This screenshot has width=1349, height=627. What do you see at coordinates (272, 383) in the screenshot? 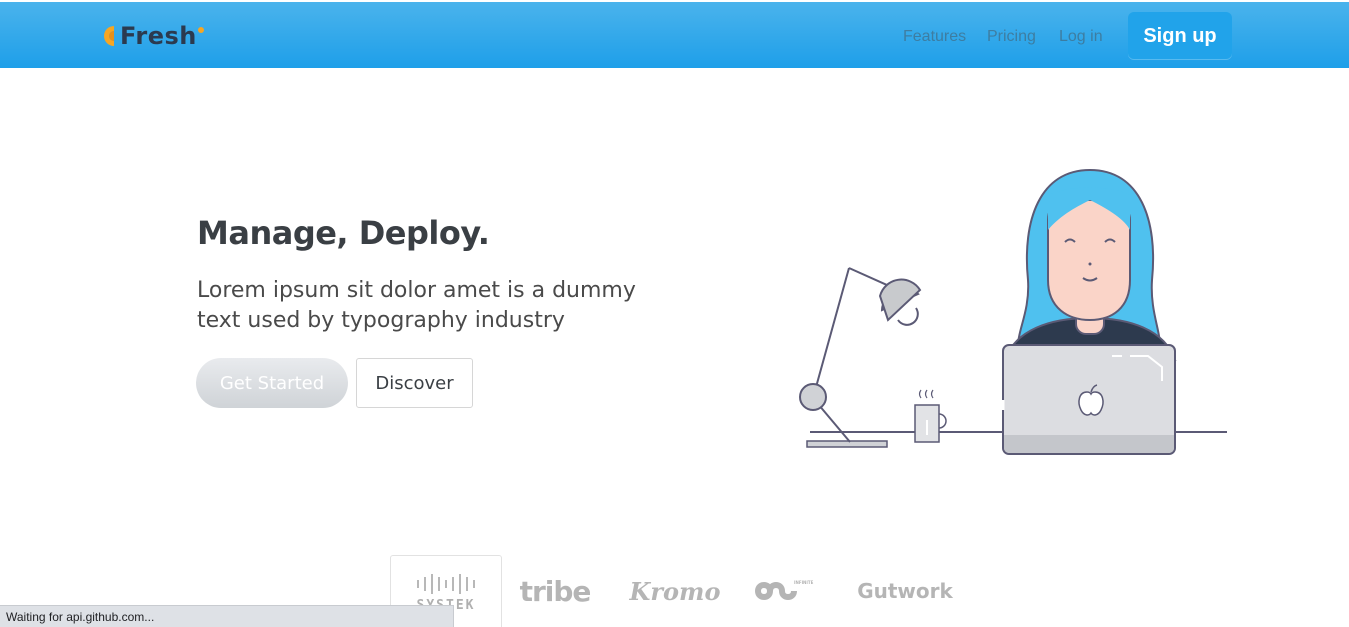
I see `get-started-button: Get Started` at bounding box center [272, 383].